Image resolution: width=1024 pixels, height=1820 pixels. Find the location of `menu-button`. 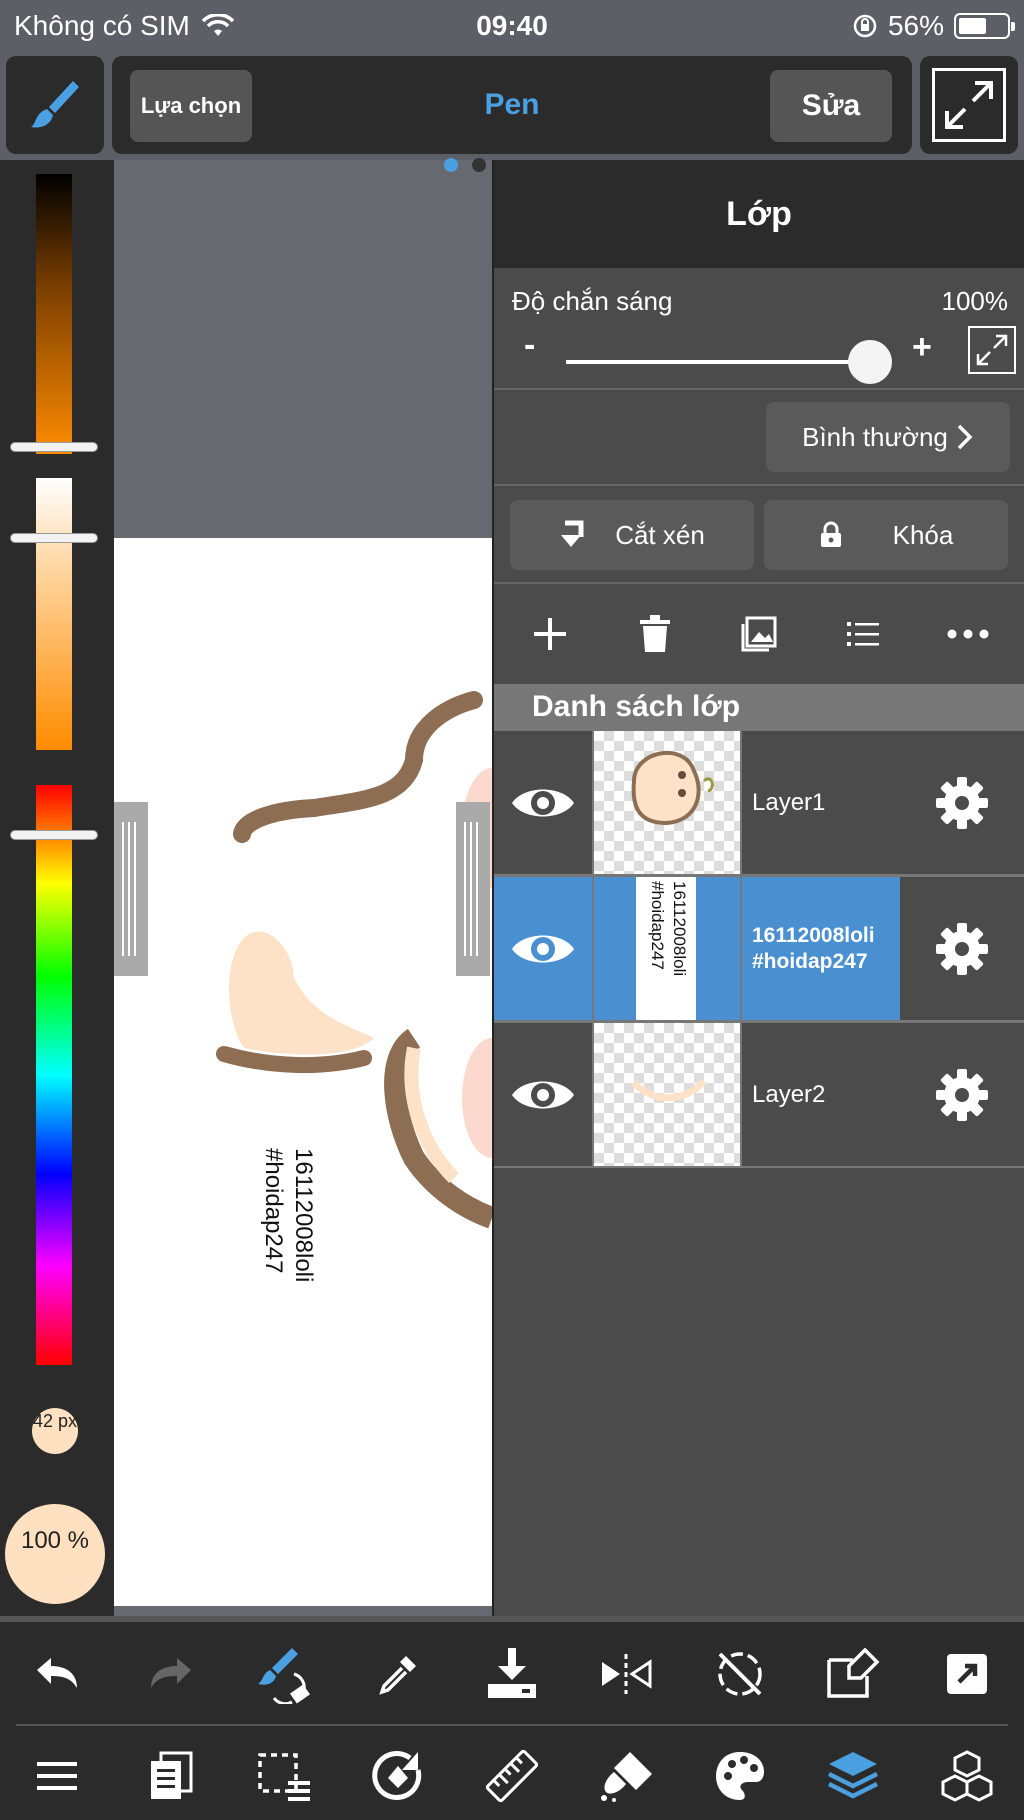

menu-button is located at coordinates (57, 1774).